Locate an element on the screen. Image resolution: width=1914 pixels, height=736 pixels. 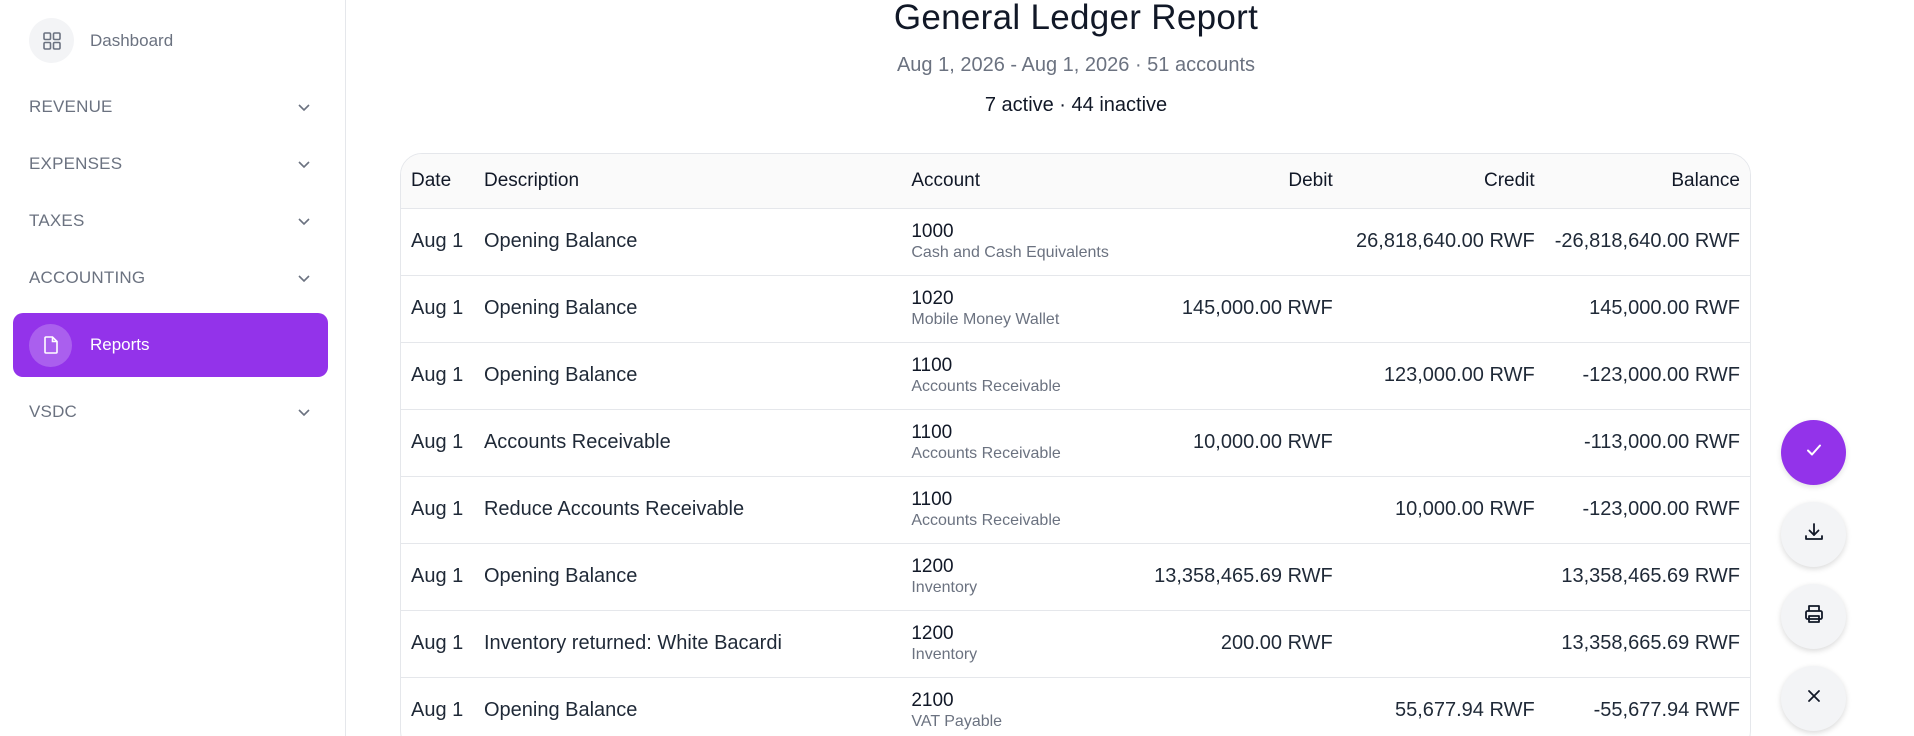
sidebar-item-label: Dashboard is located at coordinates (132, 40).